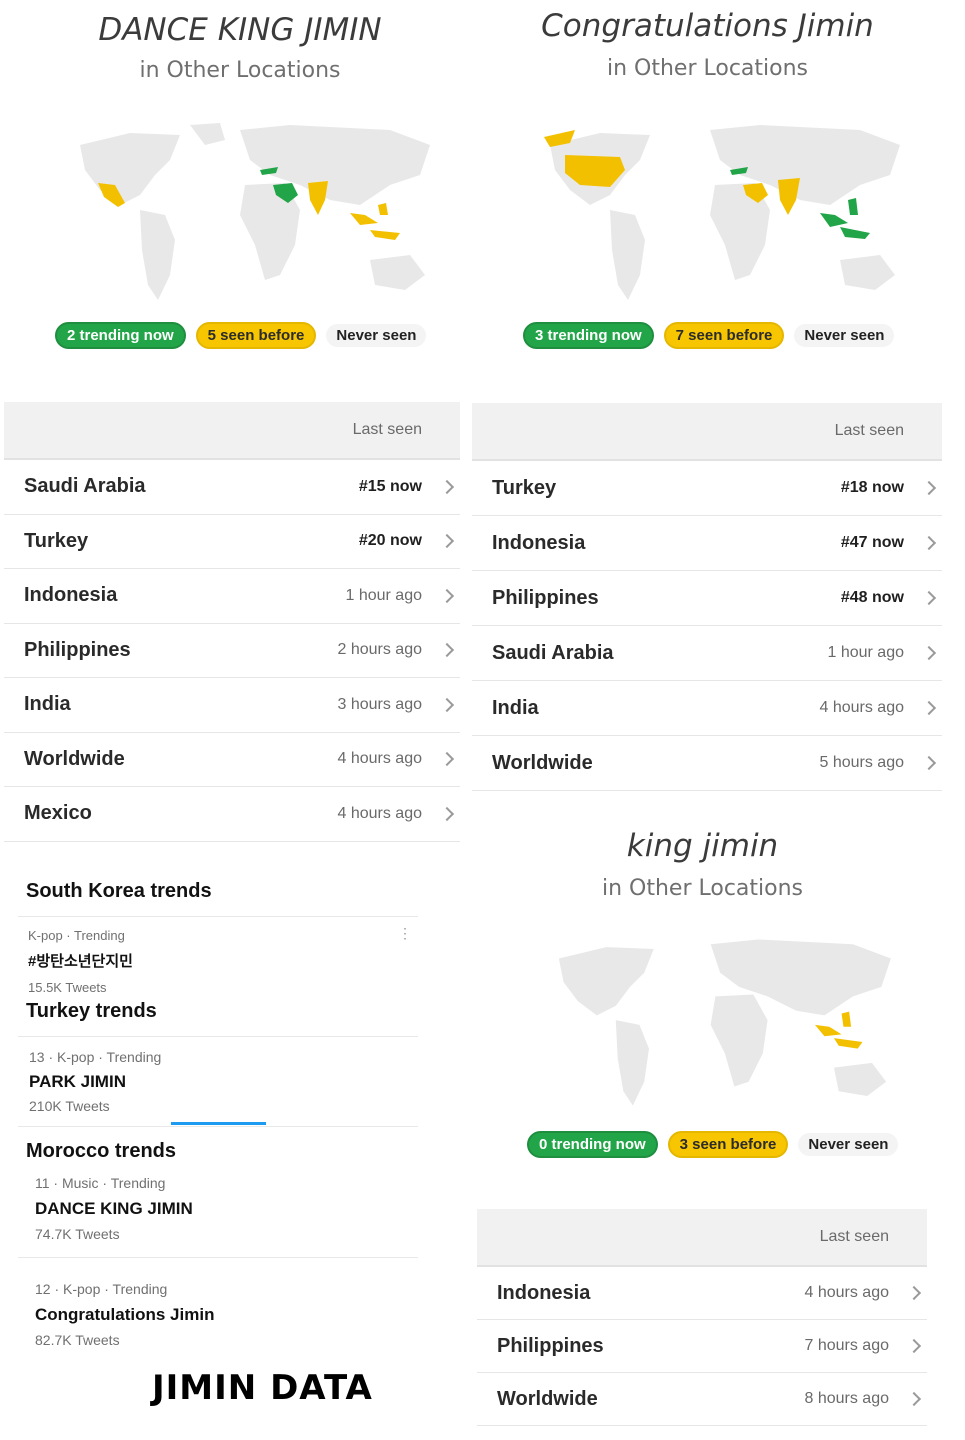  I want to click on right-world-map, so click(722, 212).